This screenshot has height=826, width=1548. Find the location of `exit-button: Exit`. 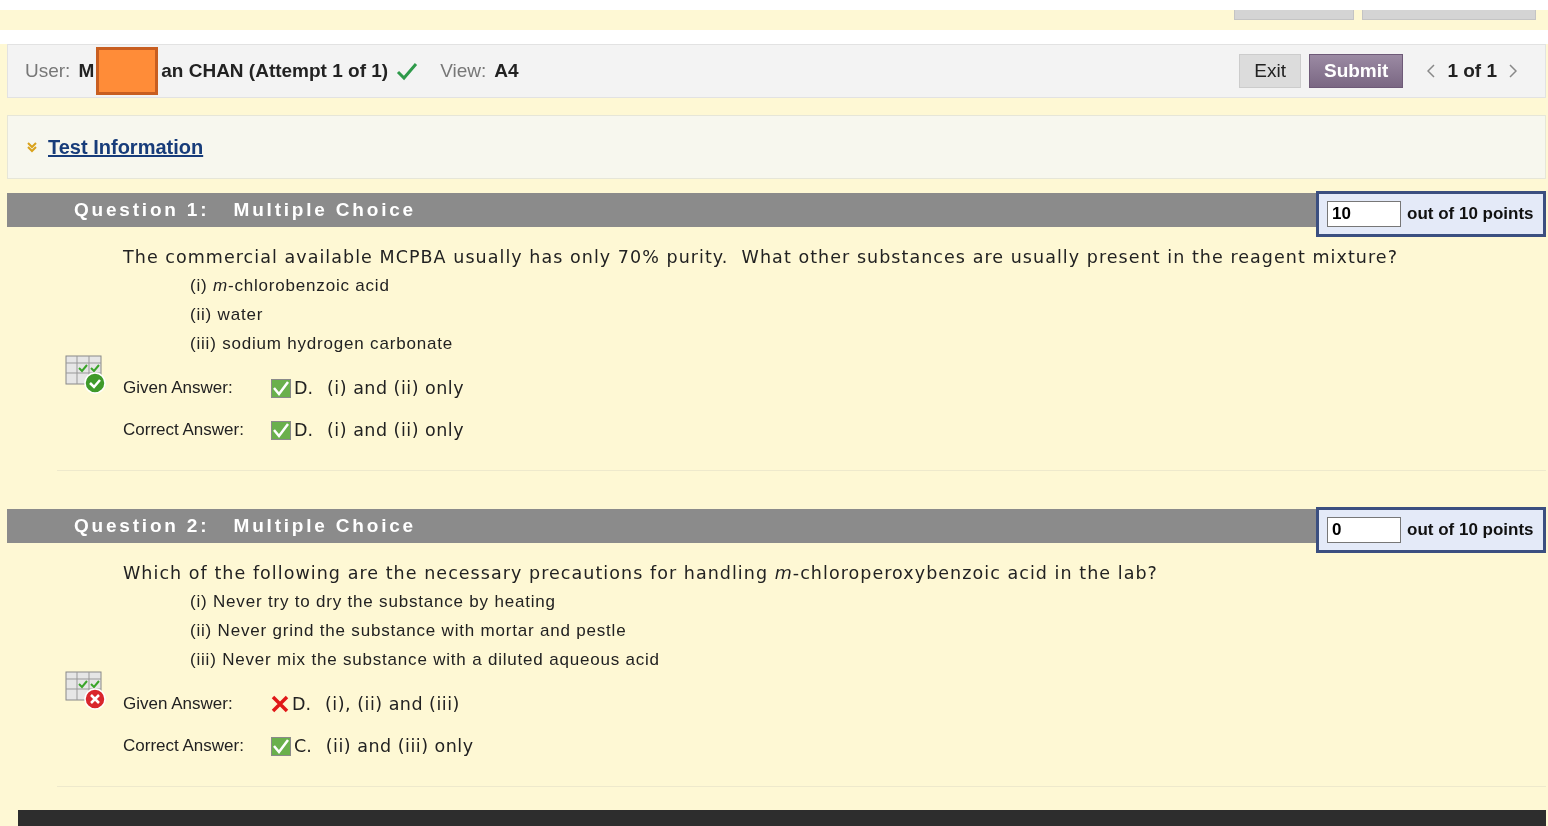

exit-button: Exit is located at coordinates (1270, 71).